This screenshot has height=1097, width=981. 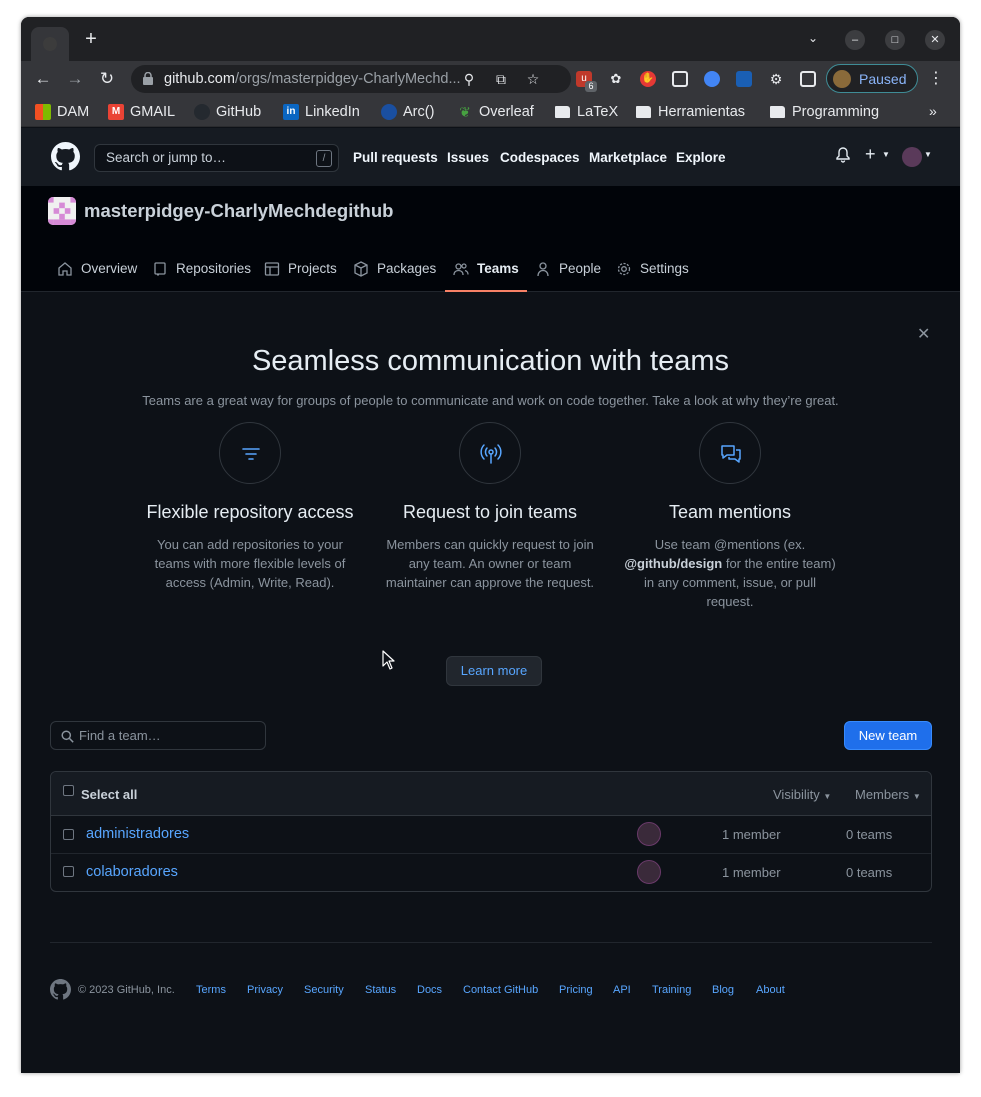 I want to click on blue-extension-icon, so click(x=744, y=79).